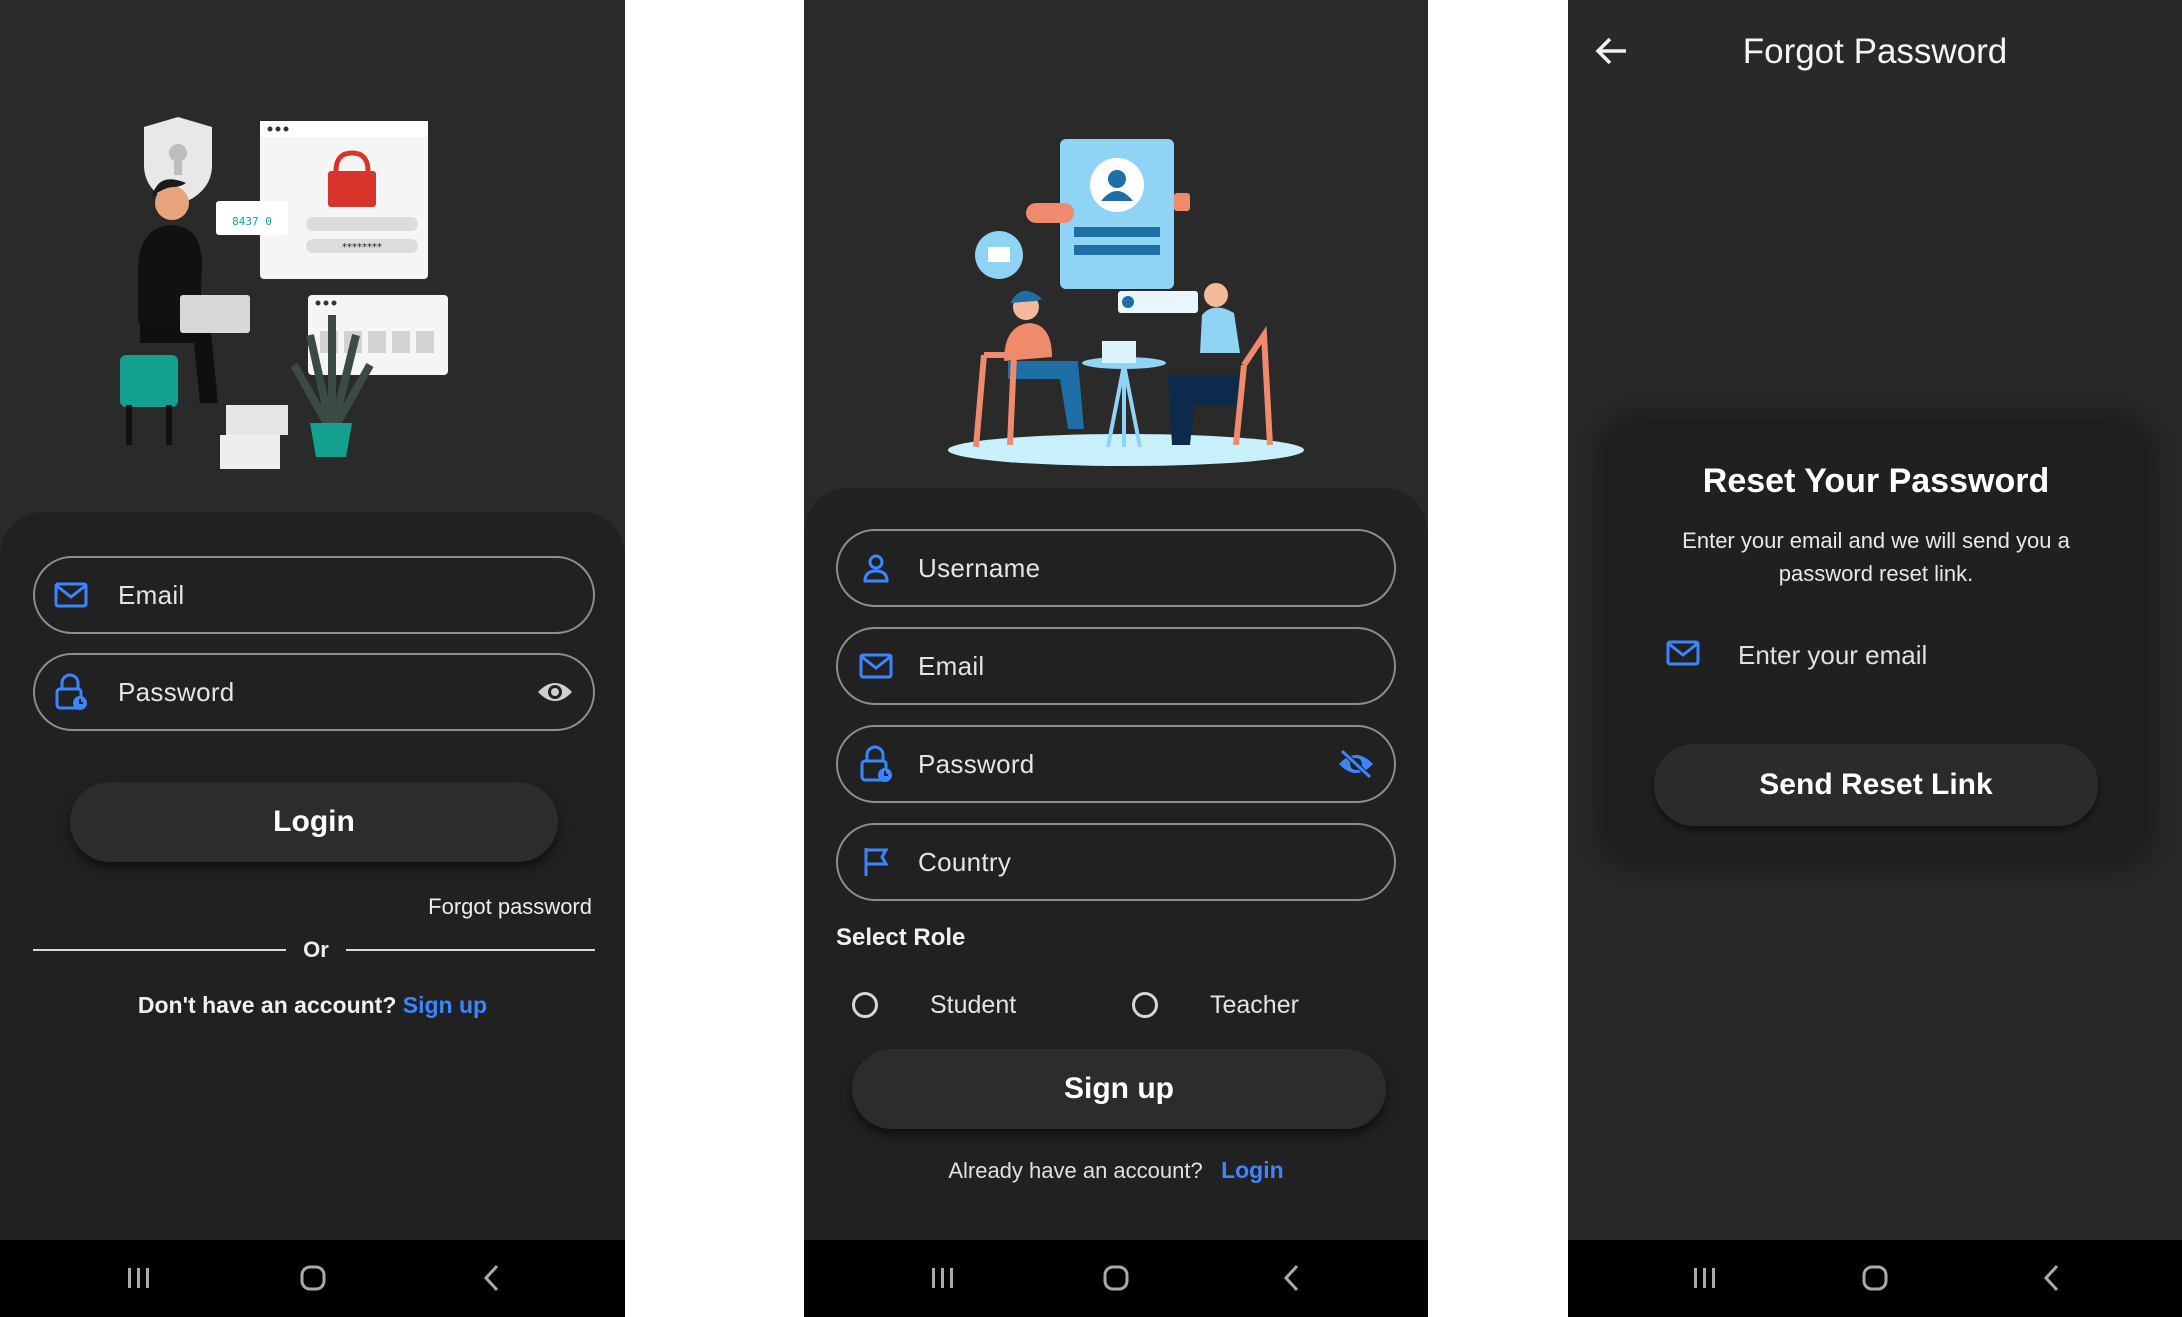  Describe the element at coordinates (1356, 764) in the screenshot. I see `eye-off-icon` at that location.